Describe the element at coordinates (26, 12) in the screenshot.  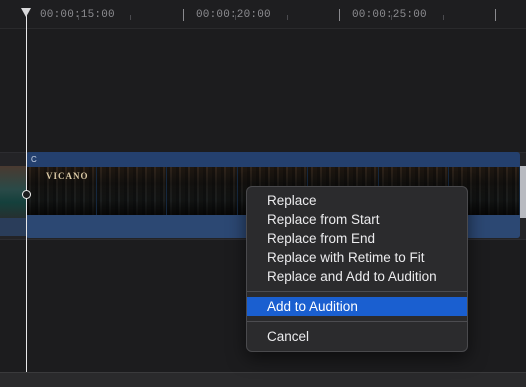
I see `playhead-handle-icon` at that location.